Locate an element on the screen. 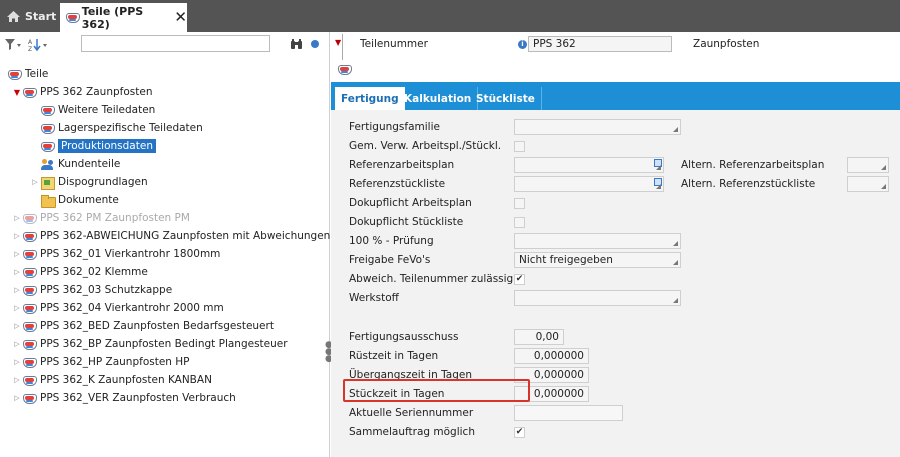 The height and width of the screenshot is (457, 900). abweich-checkbox: ✔ is located at coordinates (519, 279).